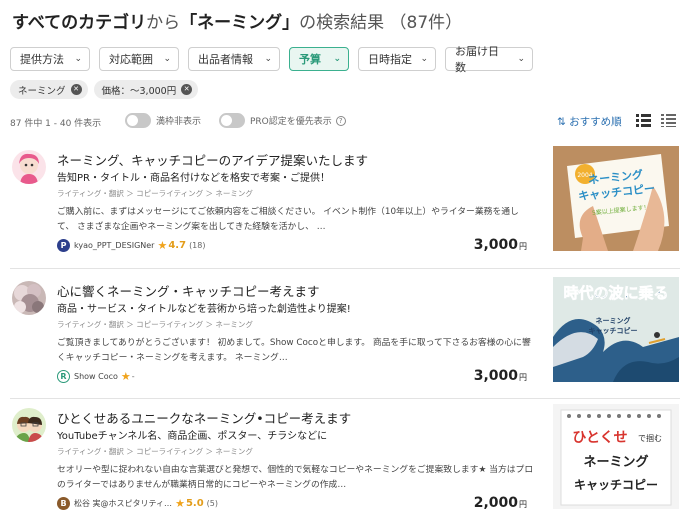 This screenshot has height=525, width=690. I want to click on search-result-heading: すべてのカテゴリから「ネーミング」の検索結果 （87件）, so click(237, 20).